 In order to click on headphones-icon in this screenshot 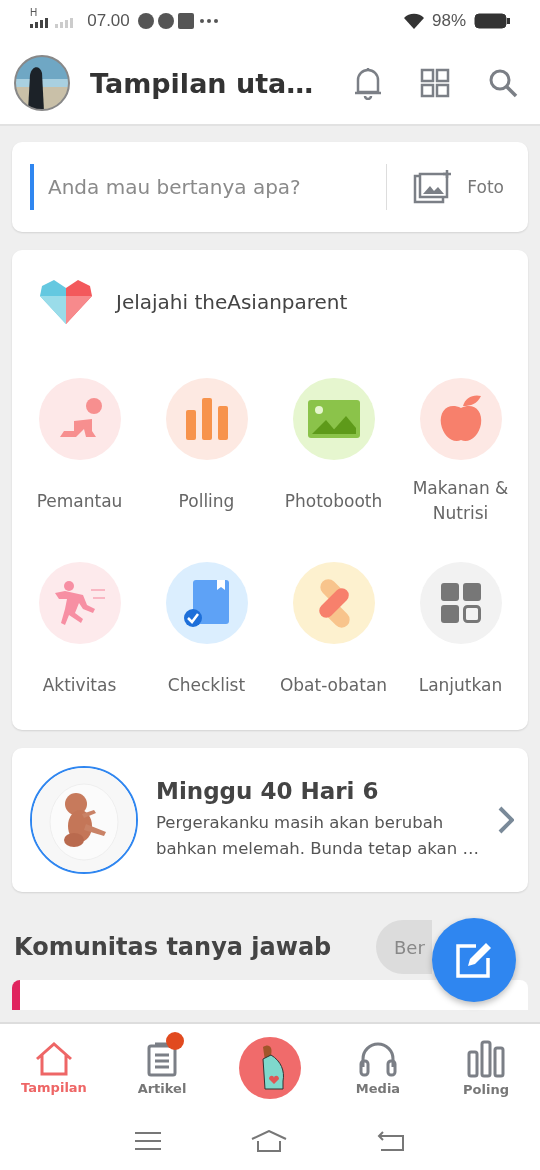, I will do `click(378, 1058)`.